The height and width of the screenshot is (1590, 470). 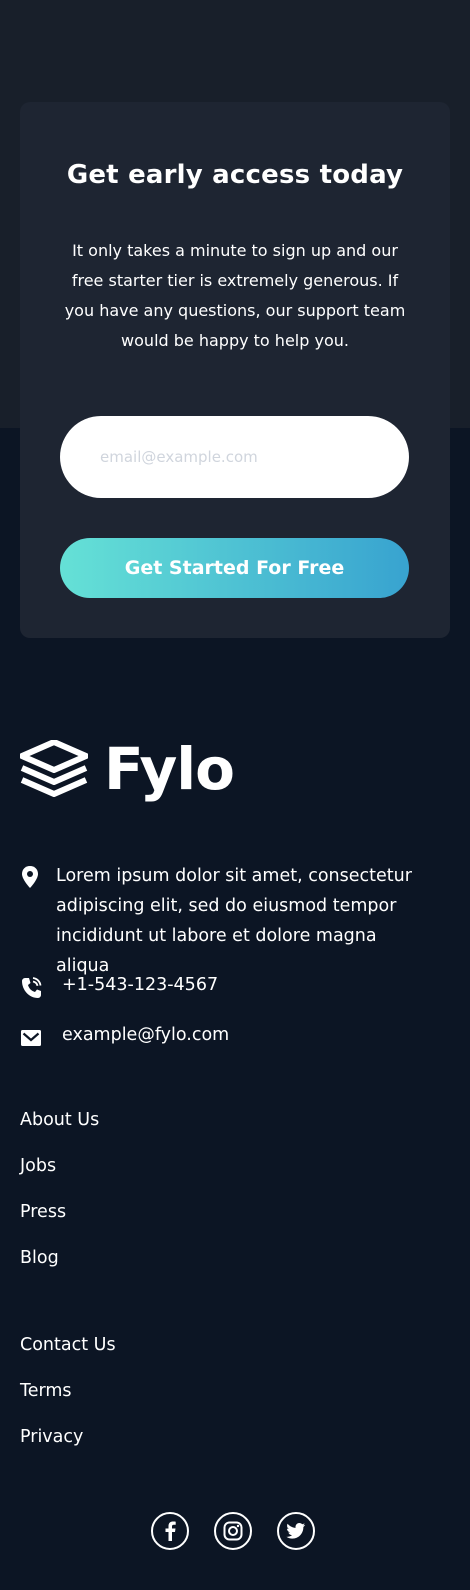 I want to click on footer-link-blog: Blog, so click(x=39, y=1258).